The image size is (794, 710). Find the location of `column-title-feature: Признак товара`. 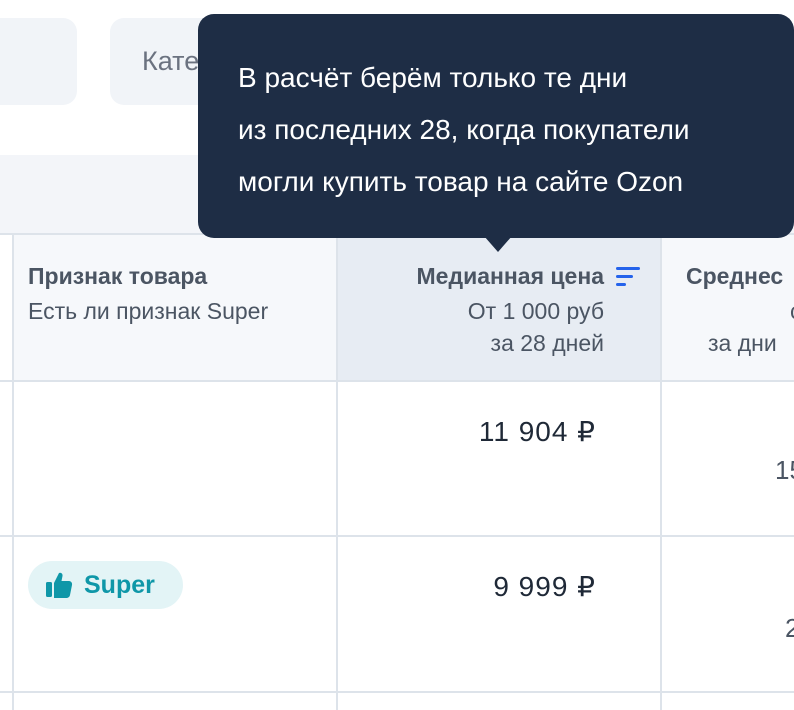

column-title-feature: Признак товара is located at coordinates (118, 276).